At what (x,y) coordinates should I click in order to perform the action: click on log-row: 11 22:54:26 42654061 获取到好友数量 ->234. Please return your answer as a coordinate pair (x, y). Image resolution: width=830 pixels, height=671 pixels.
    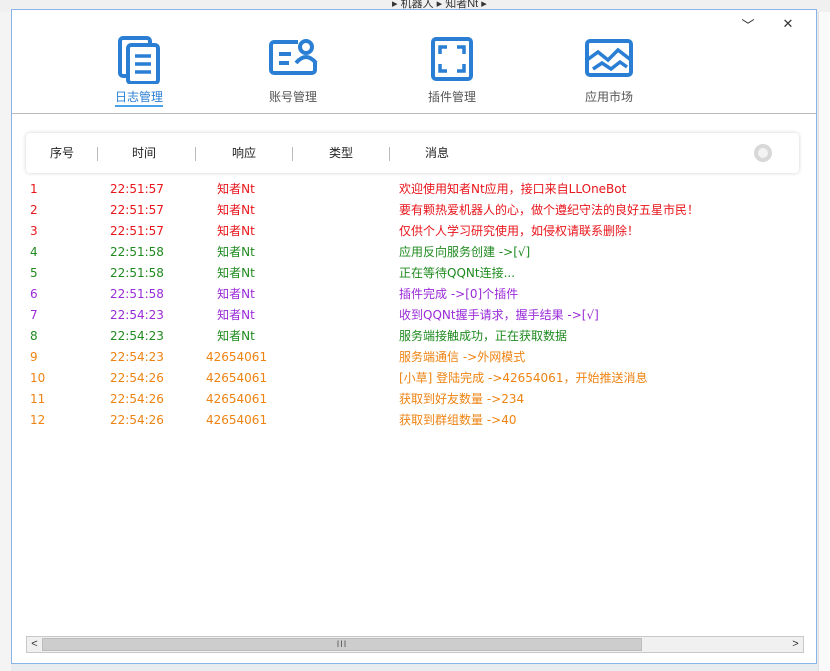
    Looking at the image, I should click on (414, 399).